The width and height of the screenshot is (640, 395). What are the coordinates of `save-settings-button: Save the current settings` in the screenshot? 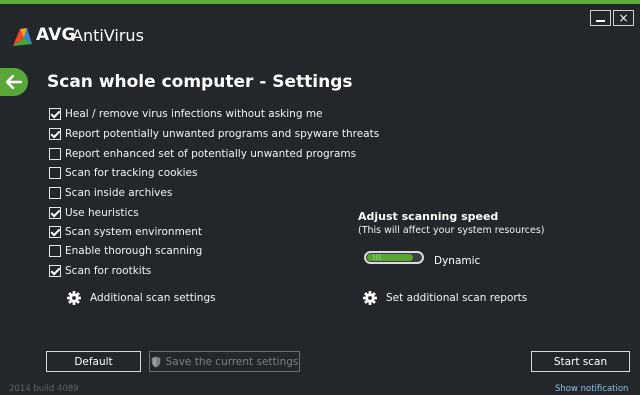 It's located at (224, 361).